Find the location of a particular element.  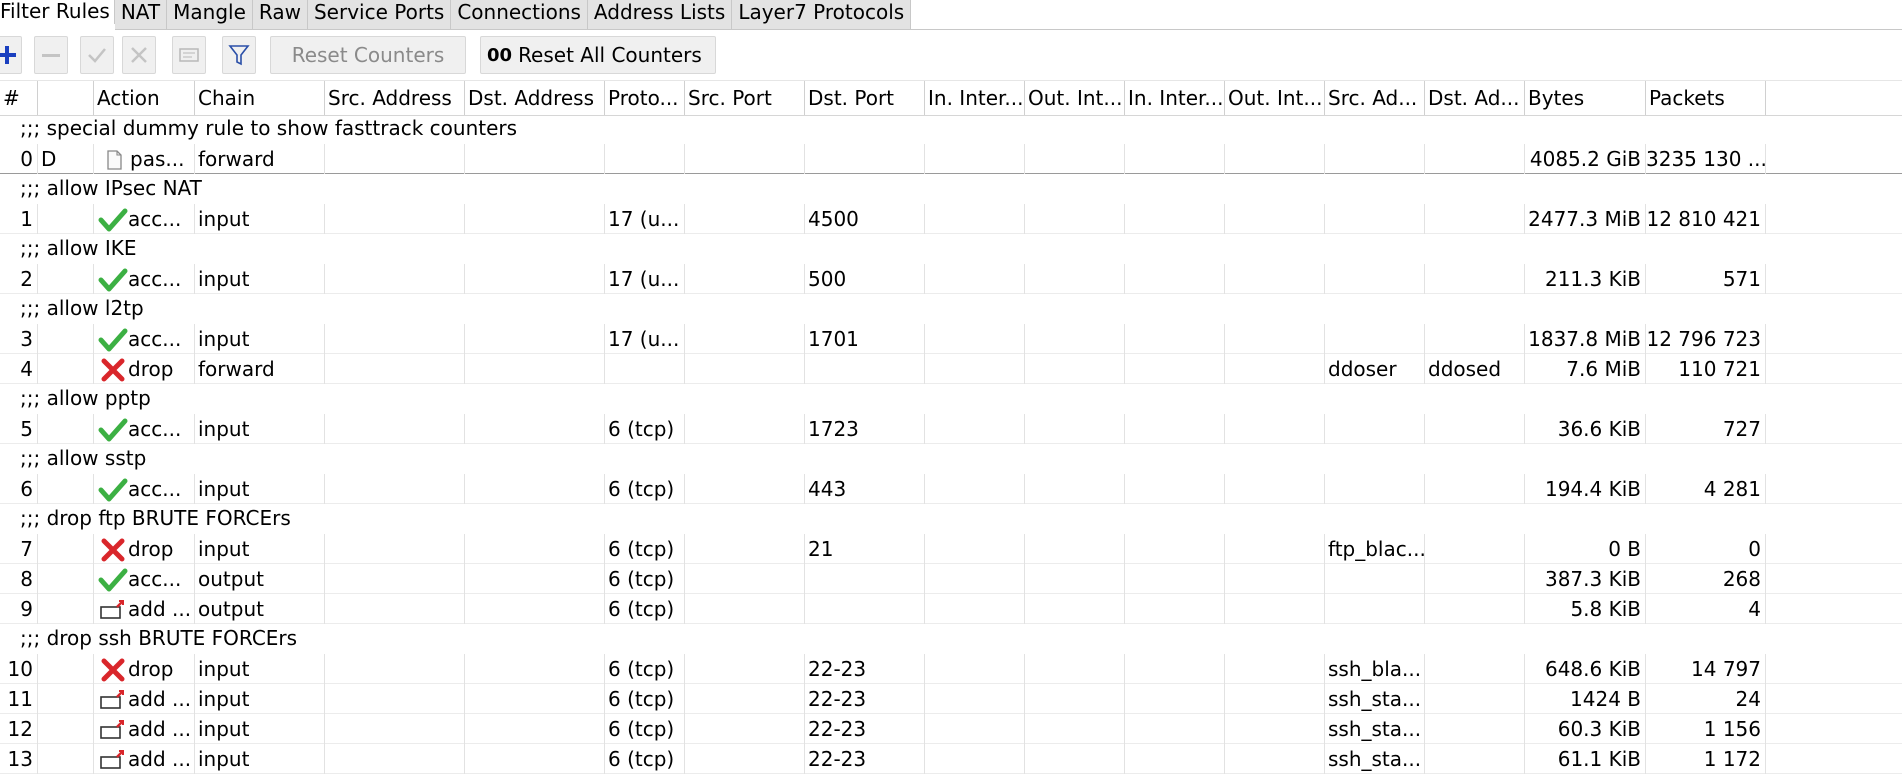

col-chain: Chain is located at coordinates (260, 98).